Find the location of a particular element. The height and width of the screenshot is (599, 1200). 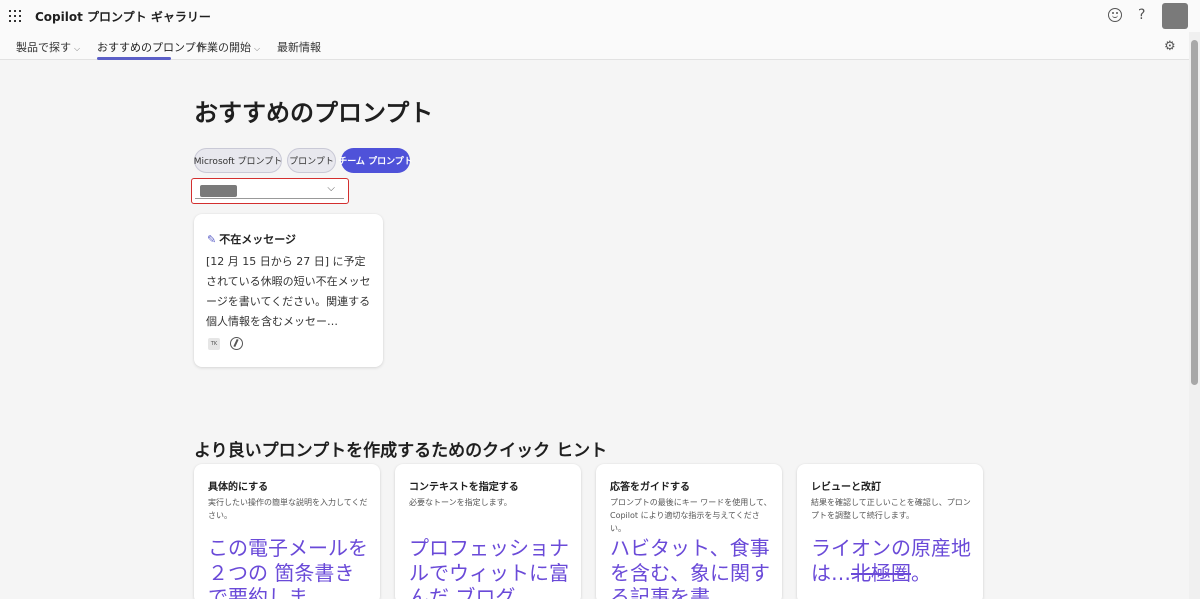

nav-item-products: 製品で探す ⌵ is located at coordinates (48, 47).